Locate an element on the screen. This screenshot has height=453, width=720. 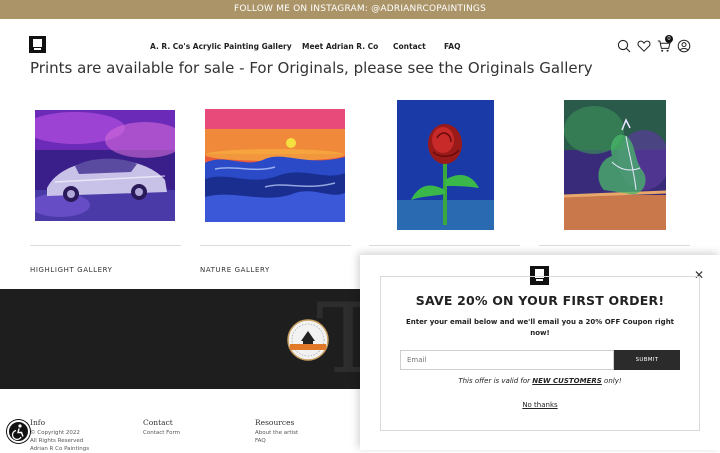
offer-suffix: only! is located at coordinates (611, 381).